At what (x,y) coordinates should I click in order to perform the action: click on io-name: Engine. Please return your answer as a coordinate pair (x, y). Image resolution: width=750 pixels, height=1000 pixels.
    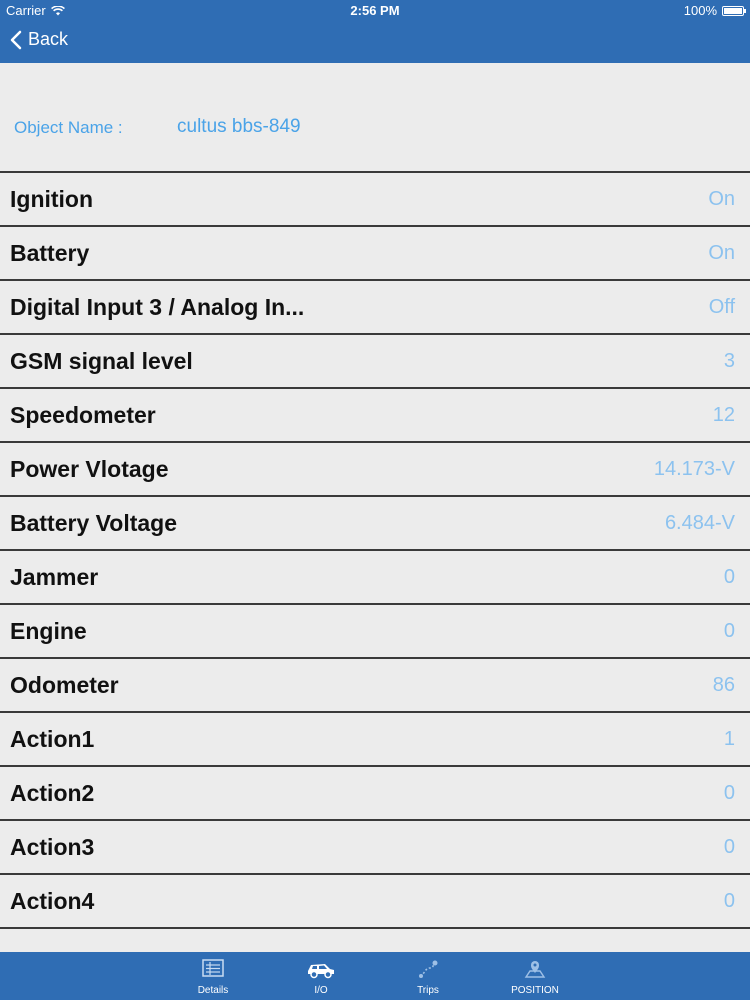
    Looking at the image, I should click on (48, 630).